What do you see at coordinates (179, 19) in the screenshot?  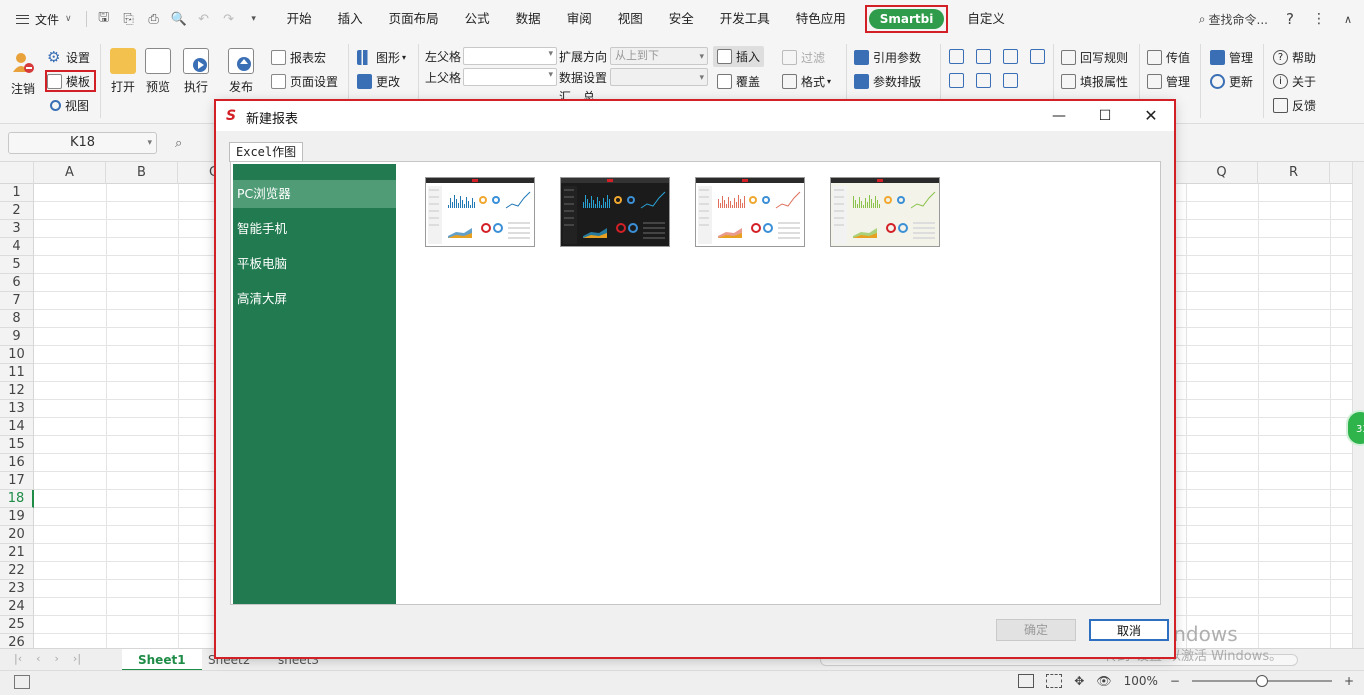 I see `print-preview-icon: 🔍` at bounding box center [179, 19].